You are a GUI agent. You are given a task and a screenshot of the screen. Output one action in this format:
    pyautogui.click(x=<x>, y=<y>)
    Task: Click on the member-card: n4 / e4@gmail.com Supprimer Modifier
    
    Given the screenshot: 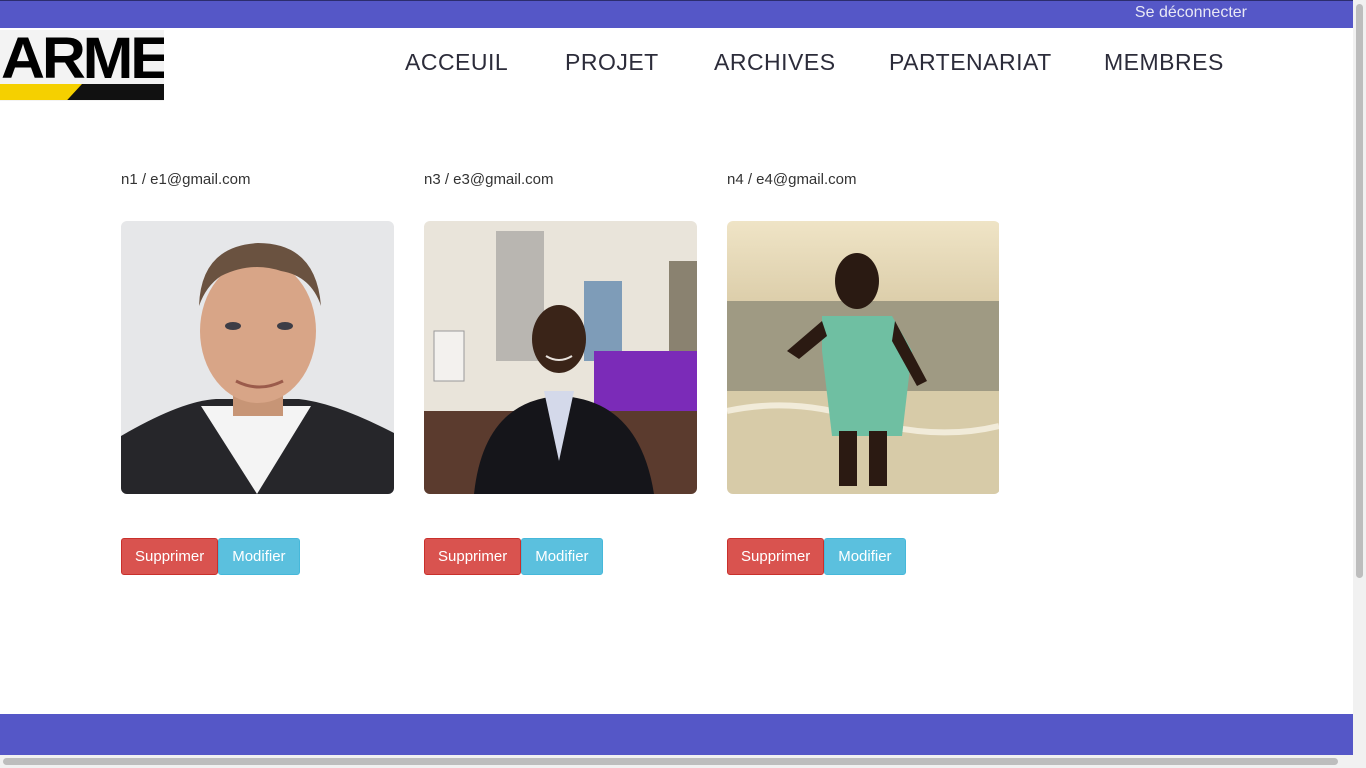 What is the action you would take?
    pyautogui.click(x=863, y=372)
    